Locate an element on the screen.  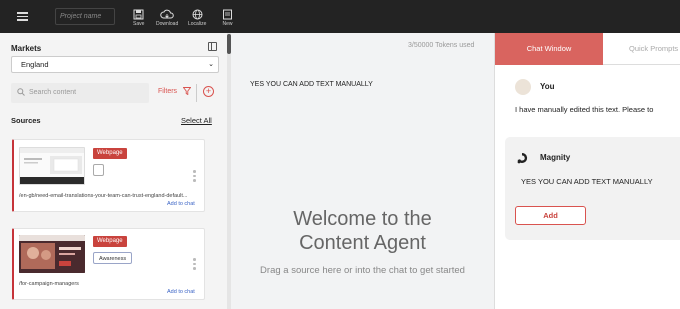
token-counter: 3/50000 Tokens used is located at coordinates (441, 45).